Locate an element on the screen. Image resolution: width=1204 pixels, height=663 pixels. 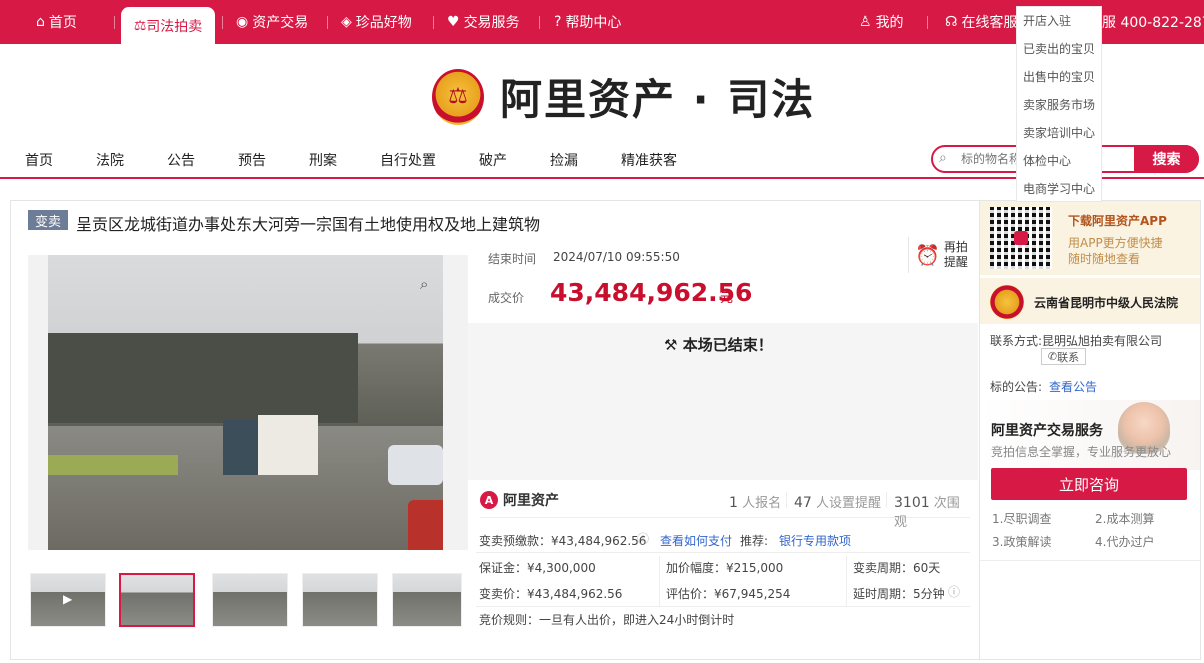
main-nav-self-disposal: 自行处置 is located at coordinates (408, 160).